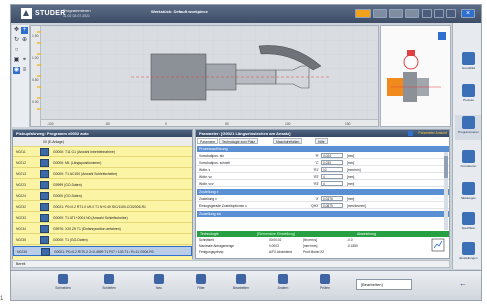 The width and height of the screenshot is (487, 307). Describe the element at coordinates (332, 169) in the screenshot. I see `param-input: 10` at that location.